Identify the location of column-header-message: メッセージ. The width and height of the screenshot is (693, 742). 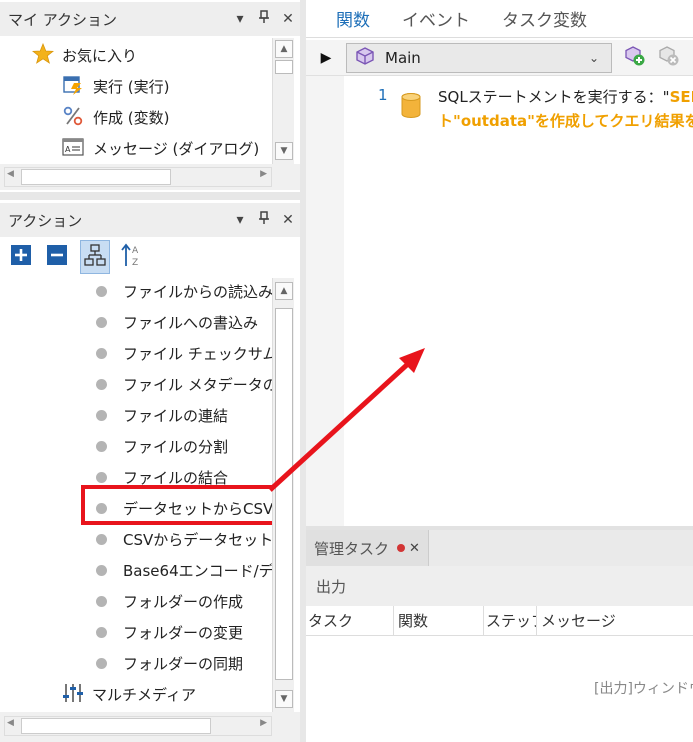
(576, 621).